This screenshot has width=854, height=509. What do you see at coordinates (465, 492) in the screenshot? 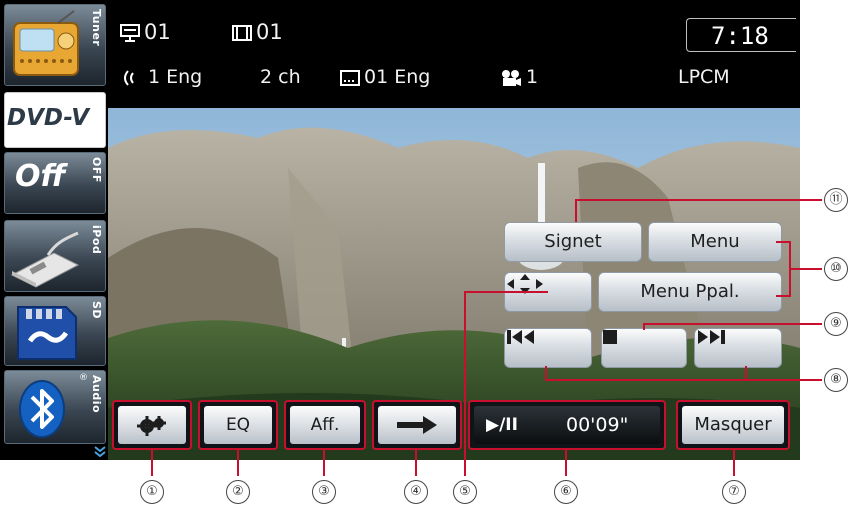
I see `callout-5: ⑤` at bounding box center [465, 492].